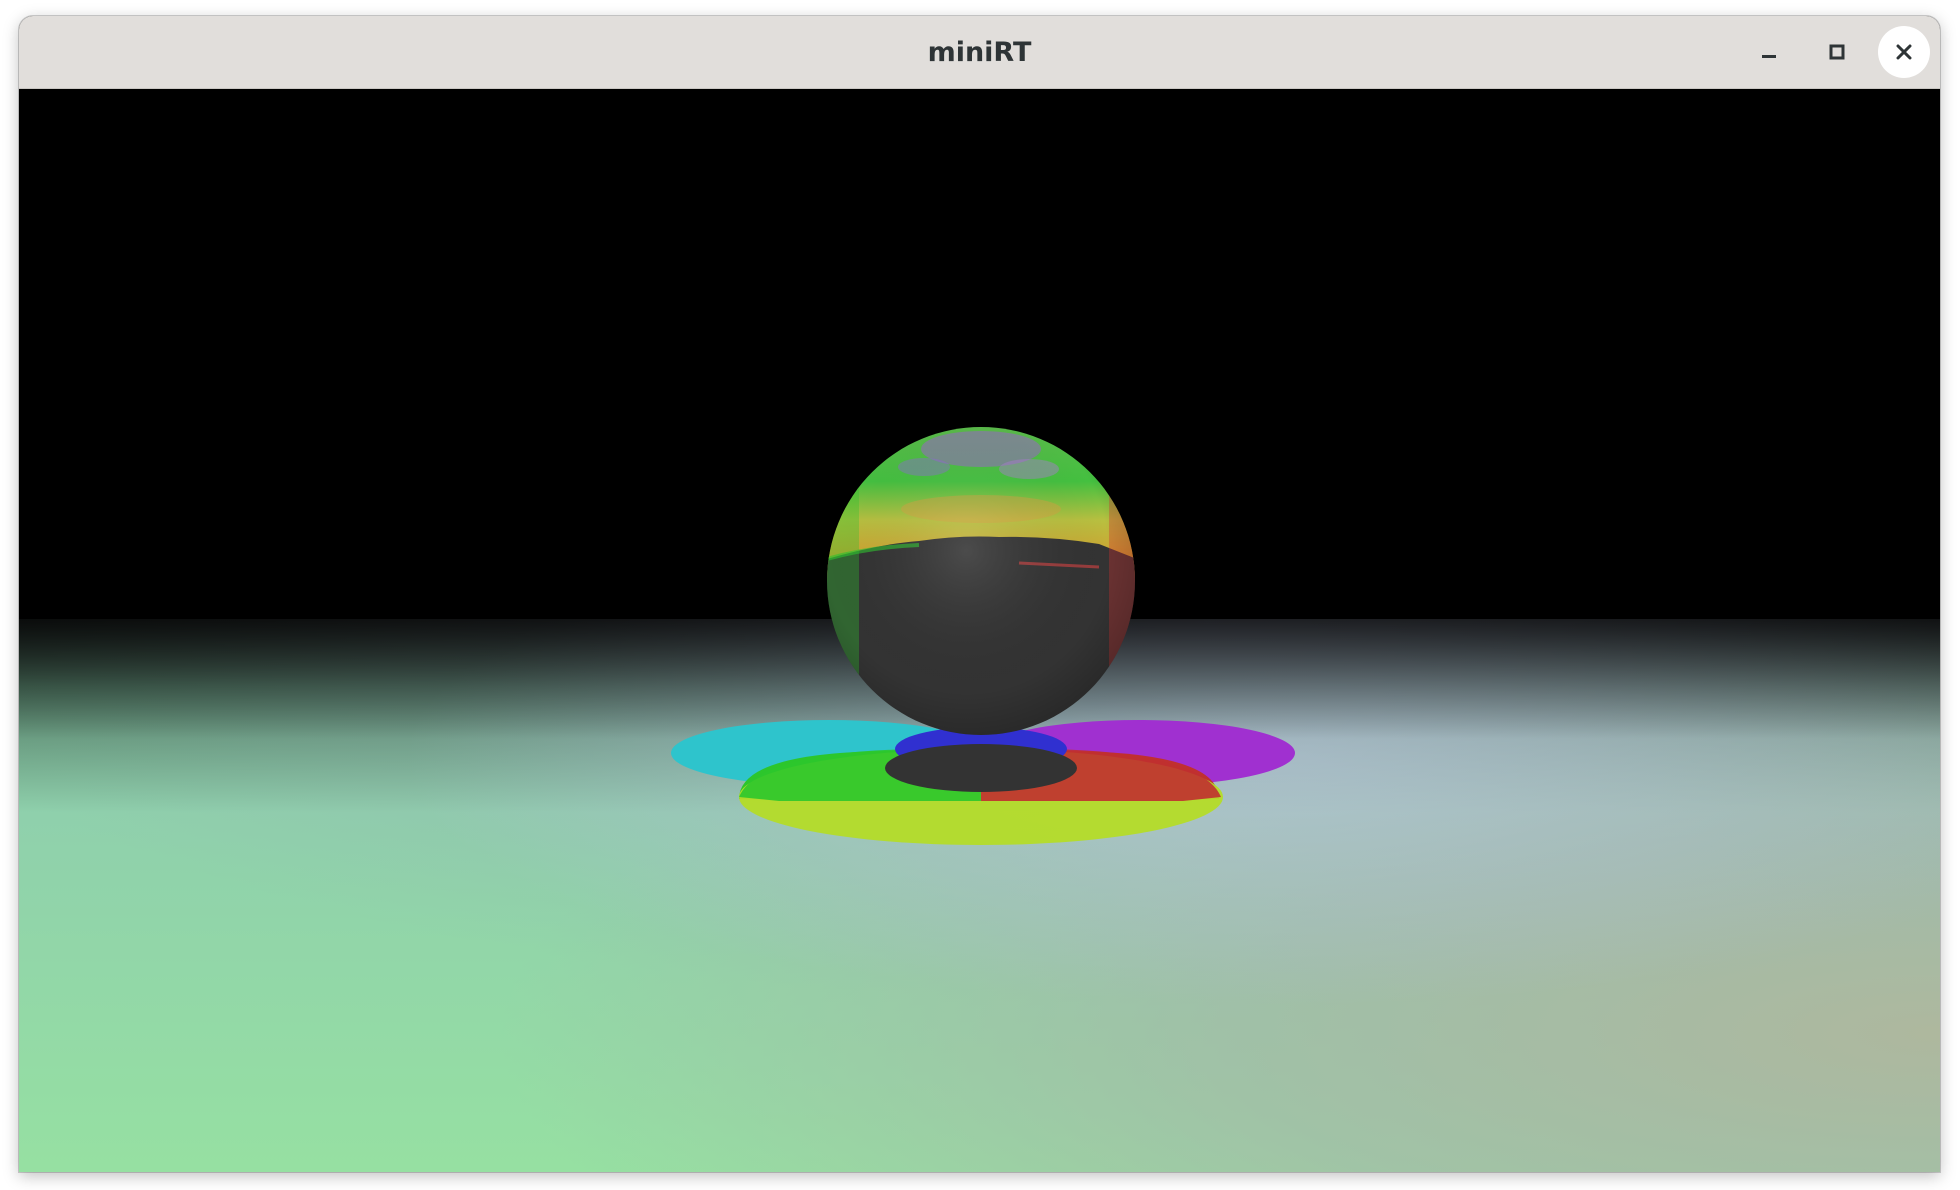  I want to click on minimize-button, so click(1769, 52).